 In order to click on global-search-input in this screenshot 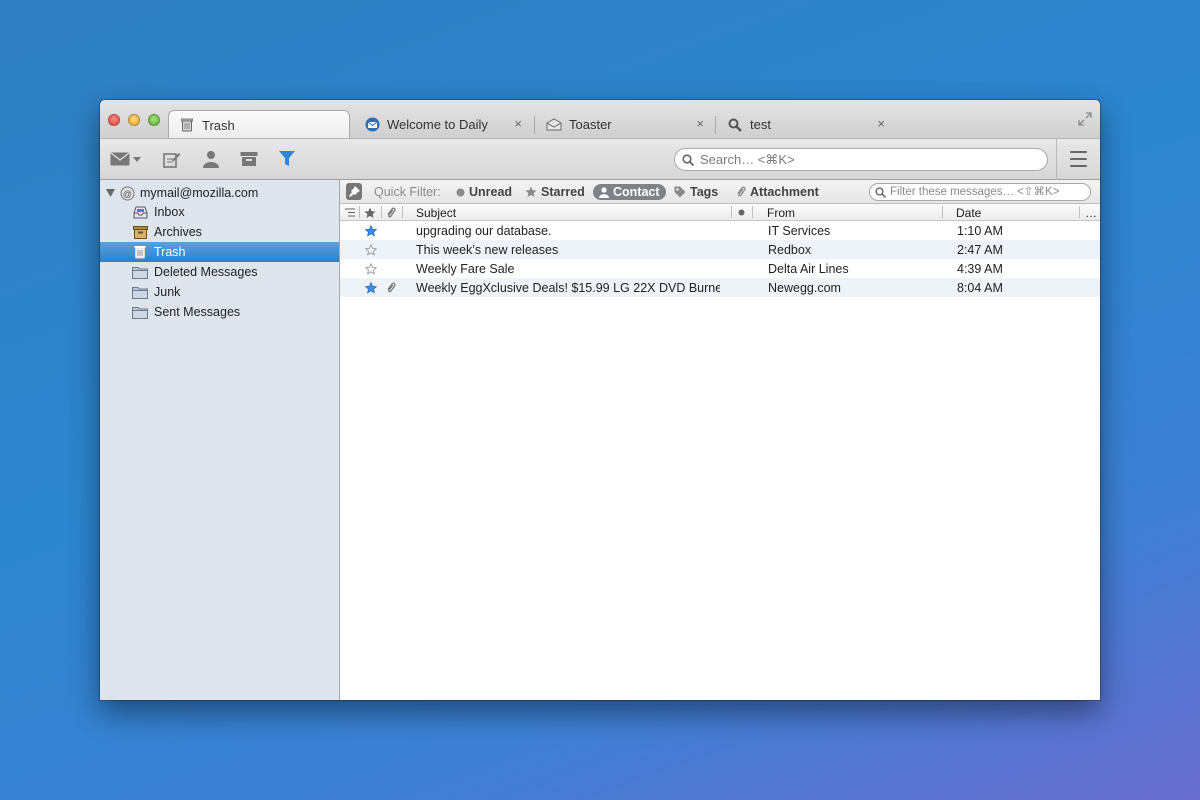, I will do `click(865, 159)`.